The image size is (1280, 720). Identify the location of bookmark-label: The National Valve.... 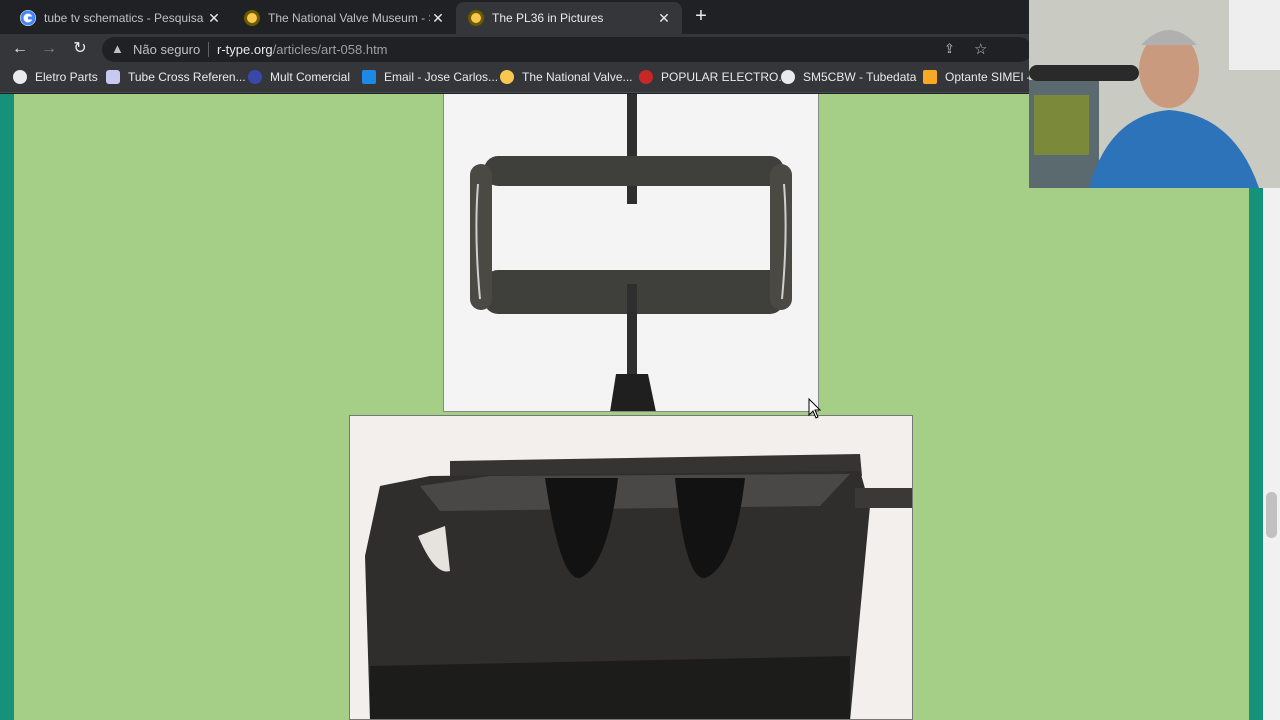
(577, 77).